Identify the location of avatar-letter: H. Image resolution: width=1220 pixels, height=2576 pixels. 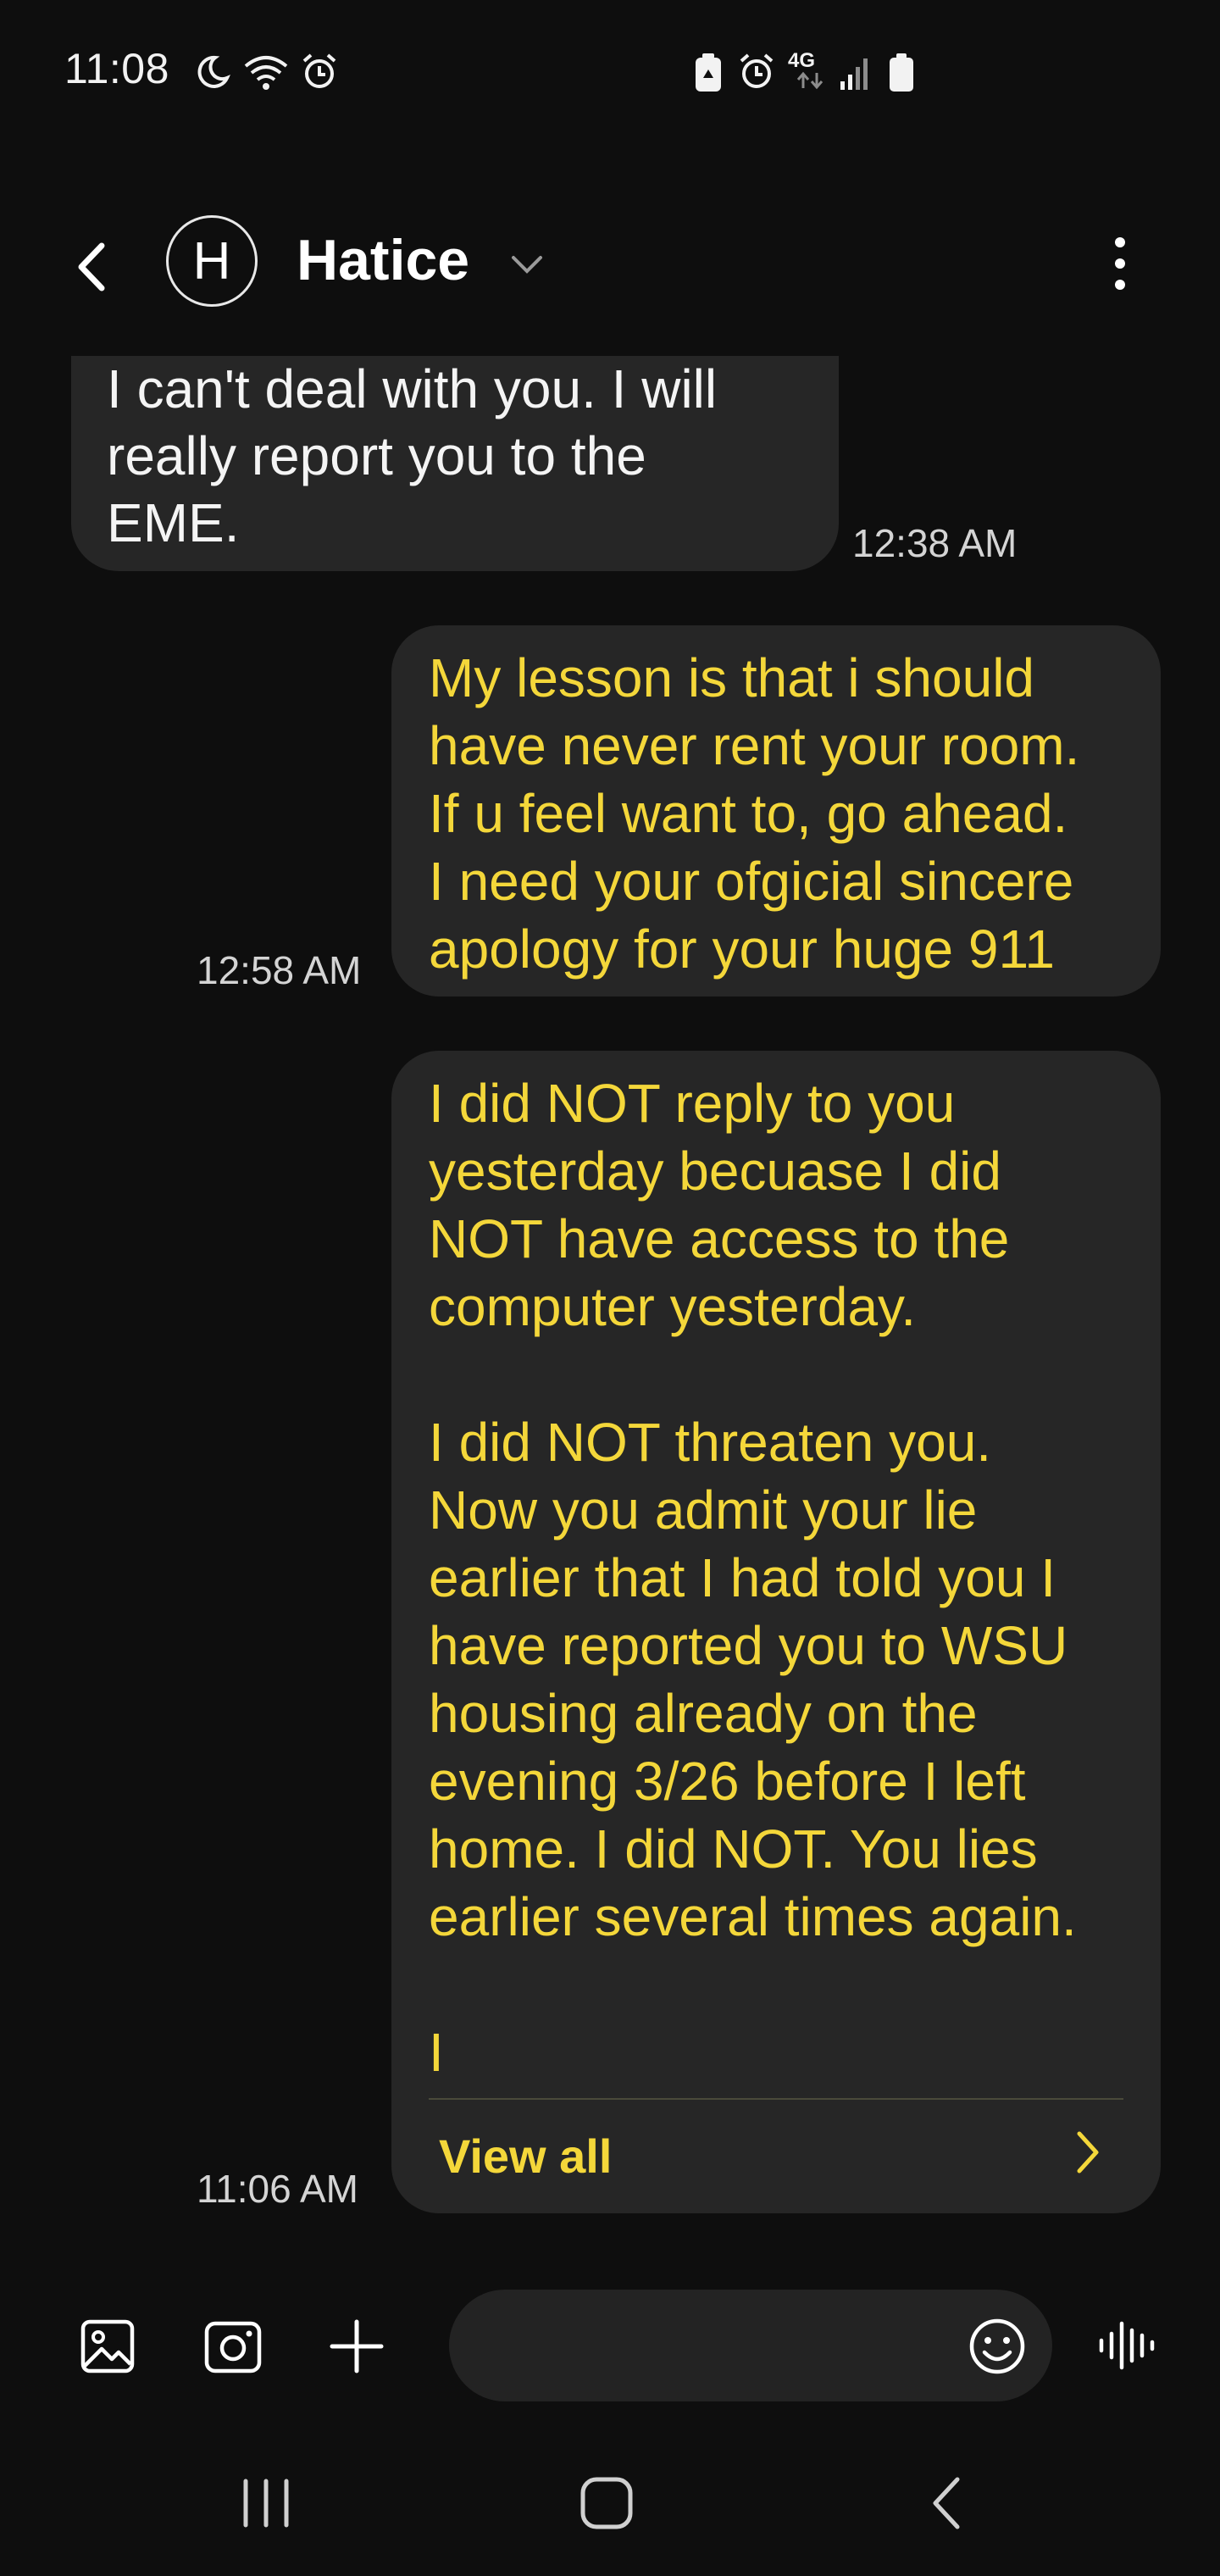
(211, 261).